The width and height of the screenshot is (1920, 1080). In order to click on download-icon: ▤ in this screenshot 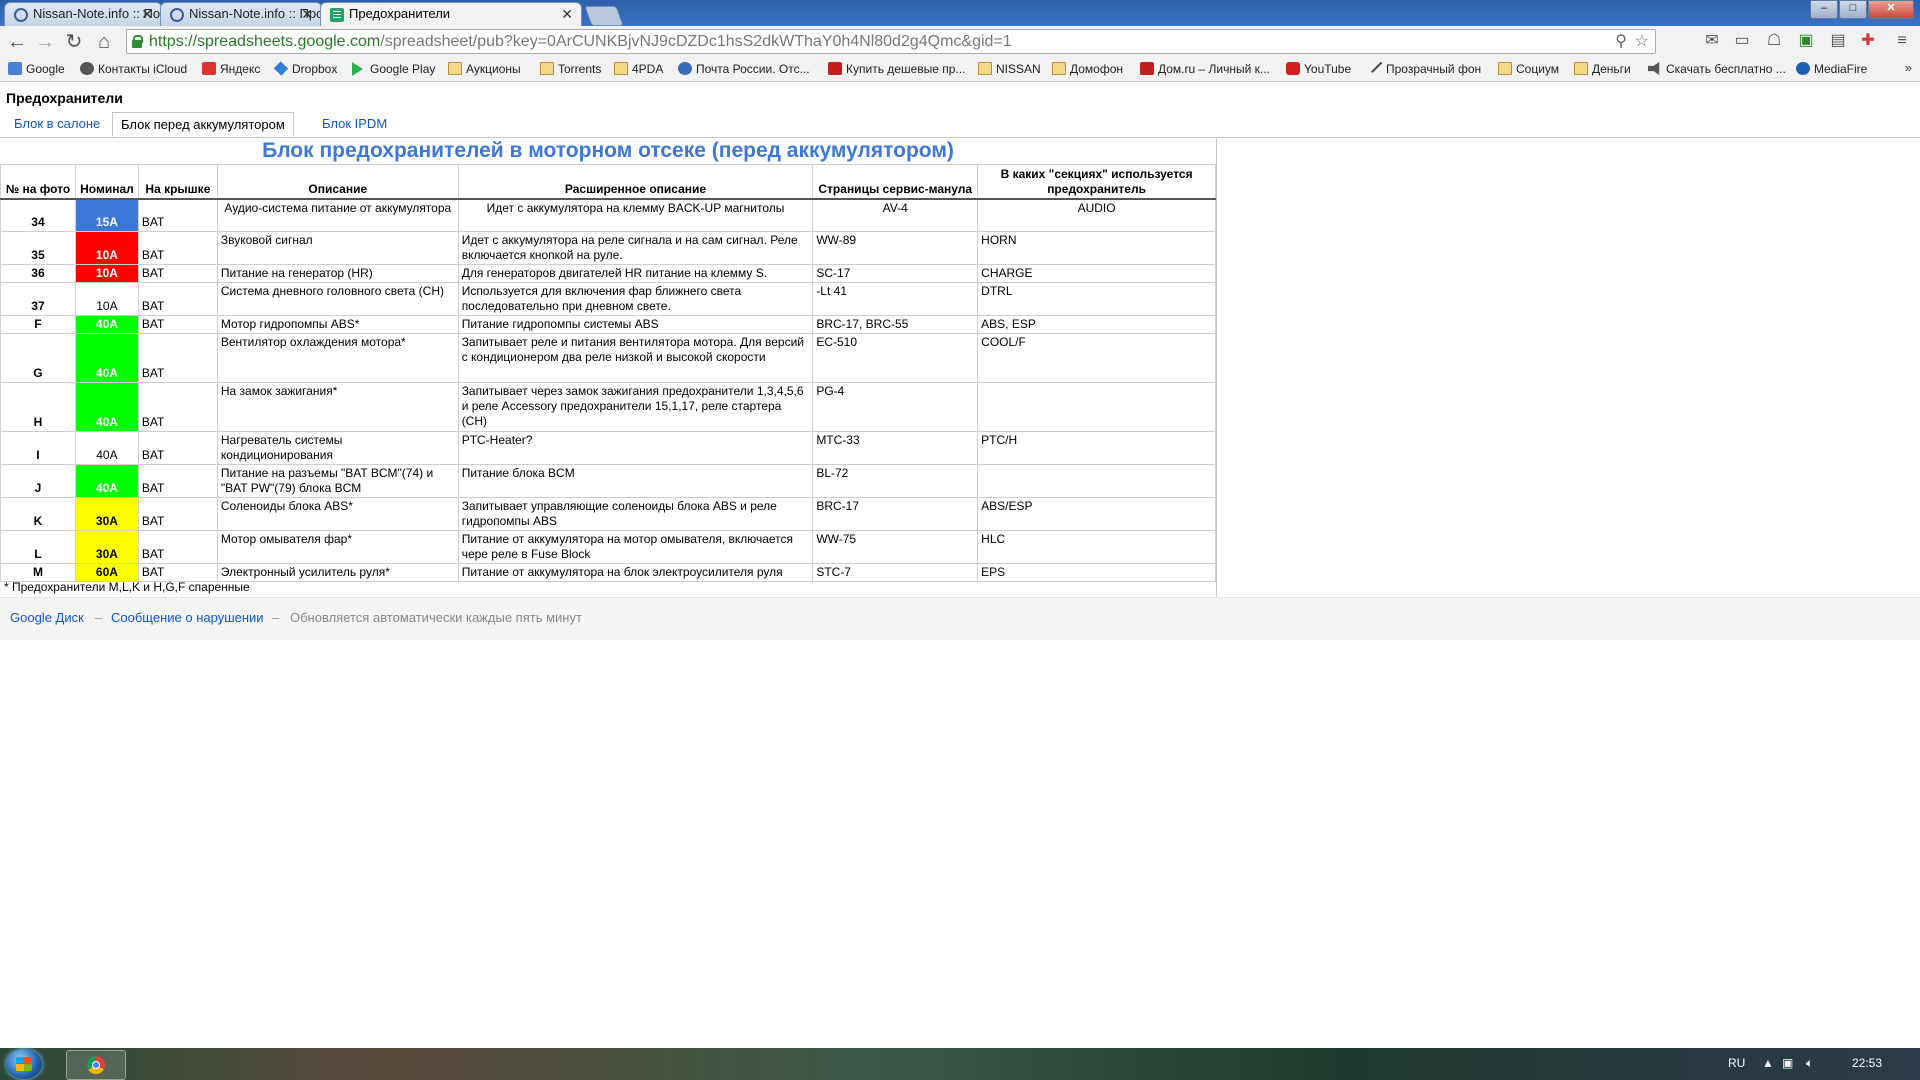, I will do `click(1838, 41)`.